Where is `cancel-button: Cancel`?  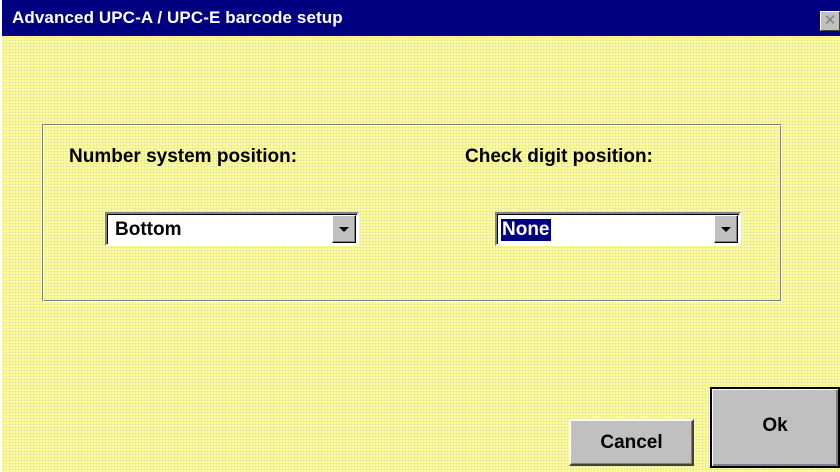
cancel-button: Cancel is located at coordinates (631, 442).